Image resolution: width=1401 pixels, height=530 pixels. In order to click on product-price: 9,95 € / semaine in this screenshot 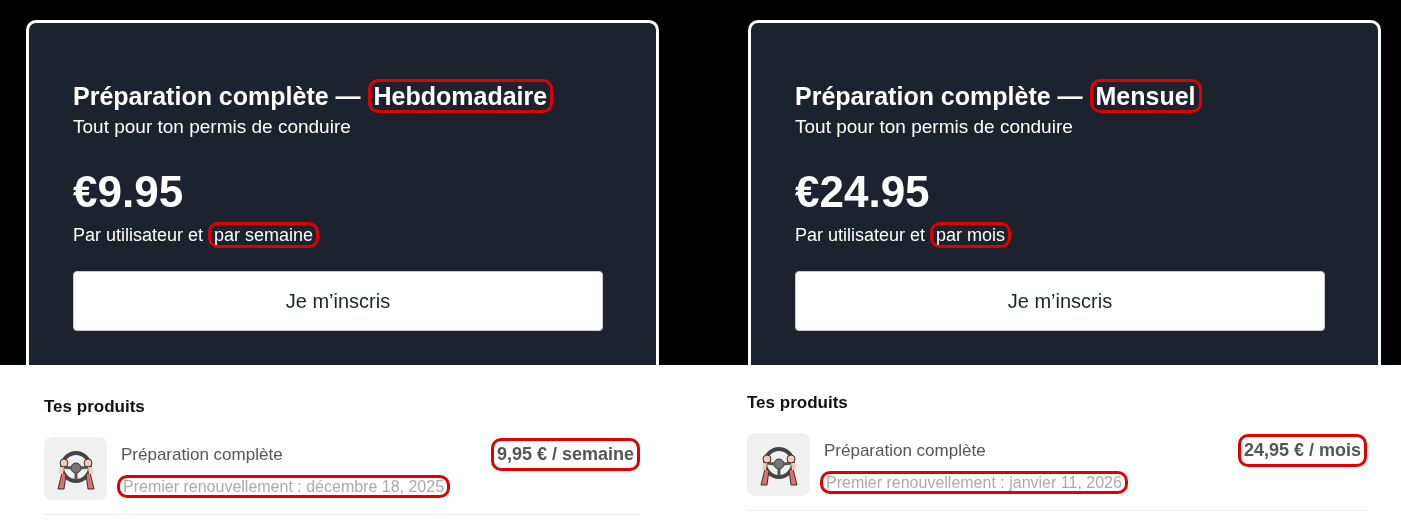, I will do `click(565, 455)`.